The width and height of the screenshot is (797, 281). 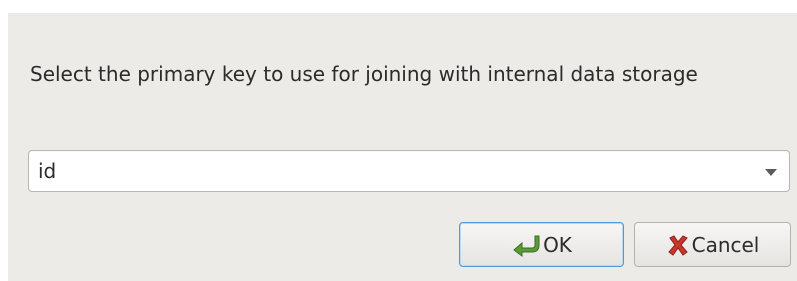 I want to click on ok-arrow-icon, so click(x=527, y=245).